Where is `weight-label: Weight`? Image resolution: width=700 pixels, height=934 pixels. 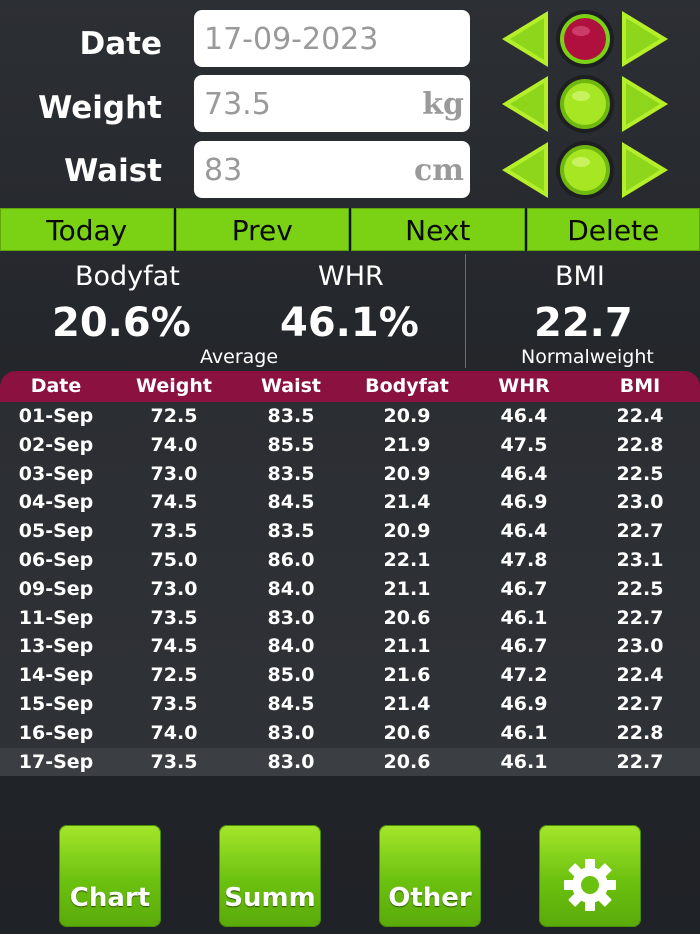
weight-label: Weight is located at coordinates (100, 108).